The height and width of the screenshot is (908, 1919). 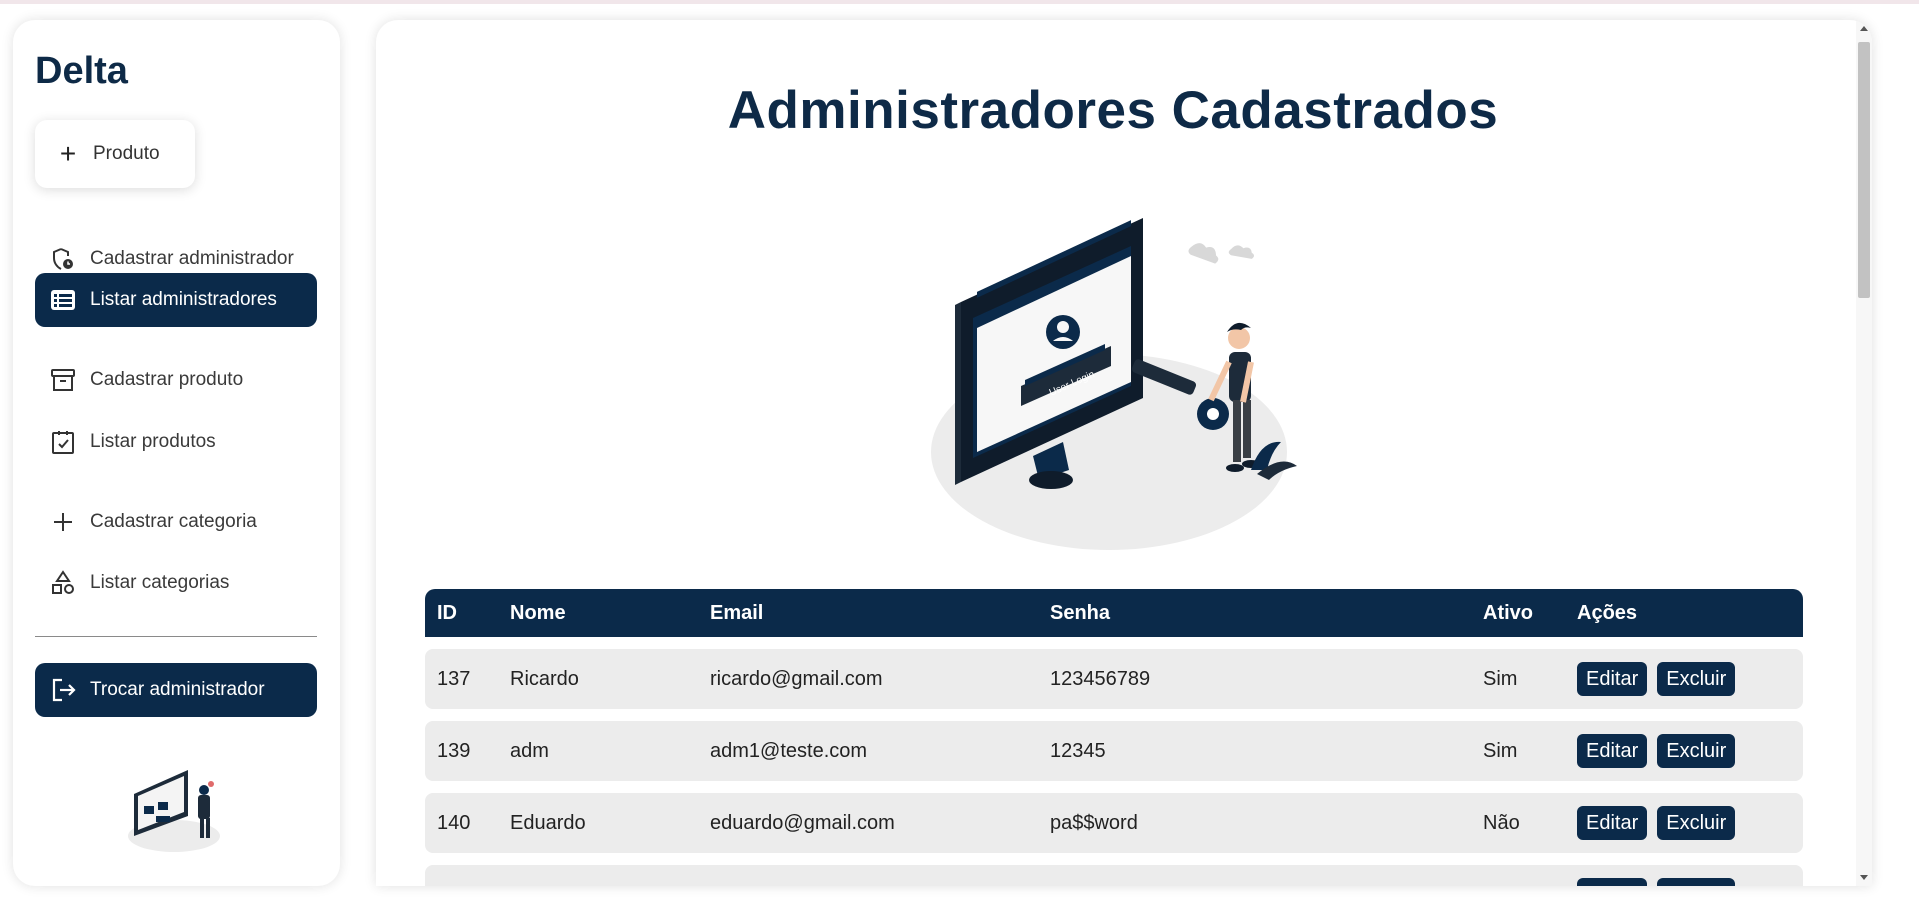 I want to click on plus-icon, so click(x=63, y=522).